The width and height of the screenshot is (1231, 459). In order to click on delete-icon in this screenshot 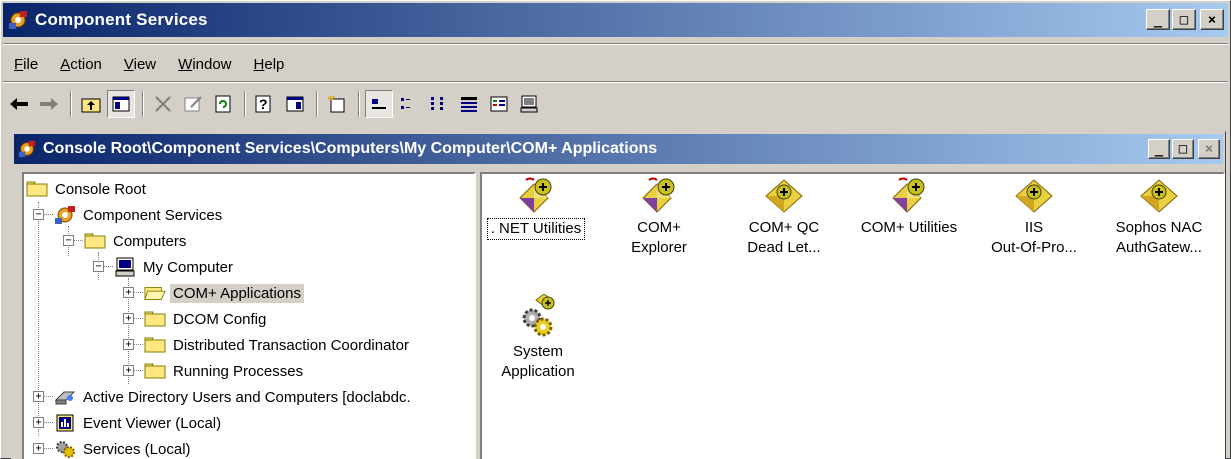, I will do `click(163, 104)`.